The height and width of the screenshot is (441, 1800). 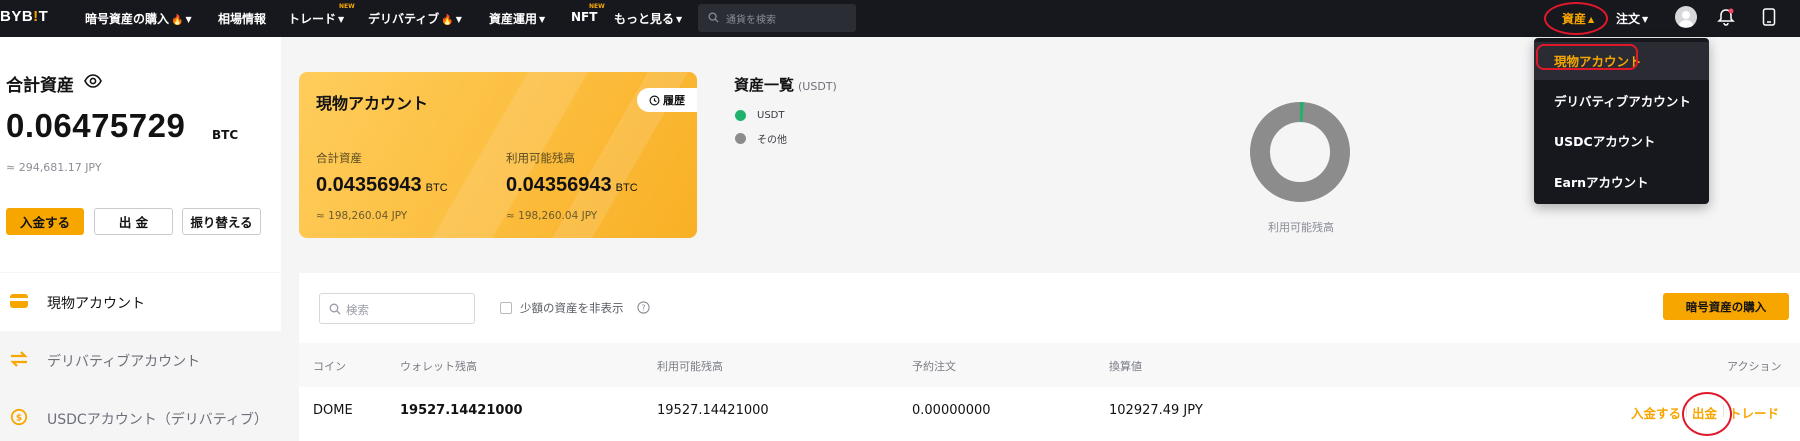 I want to click on donut-label: 利用可能残高, so click(x=1301, y=227).